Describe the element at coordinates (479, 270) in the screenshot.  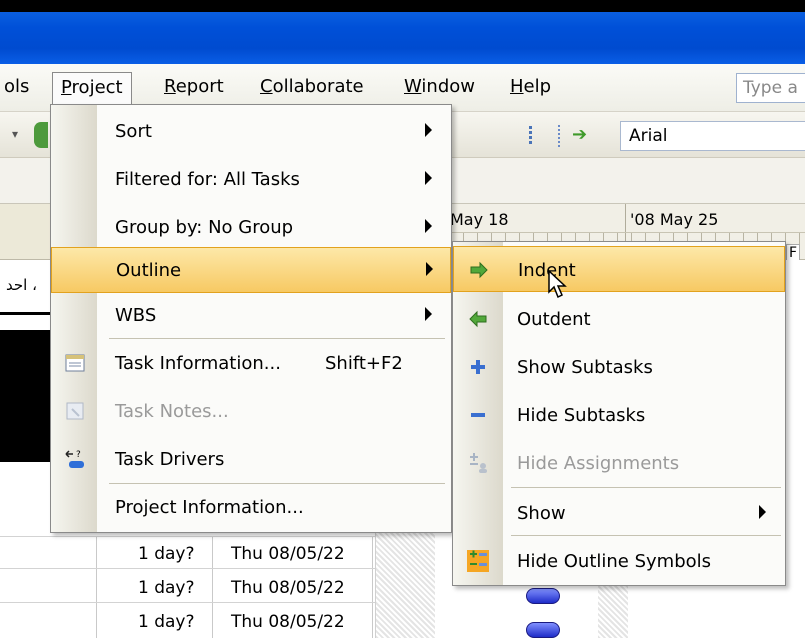
I see `indent-arrow-icon` at that location.